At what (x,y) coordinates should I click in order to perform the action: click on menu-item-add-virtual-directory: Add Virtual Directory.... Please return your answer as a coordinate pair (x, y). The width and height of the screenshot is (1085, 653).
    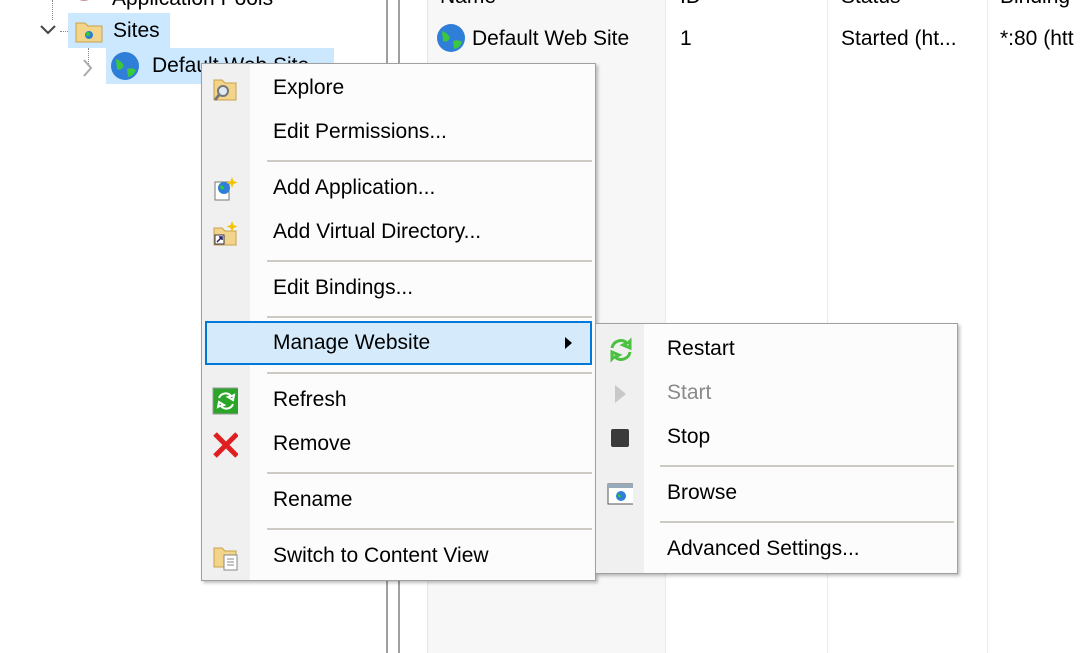
    Looking at the image, I should click on (398, 232).